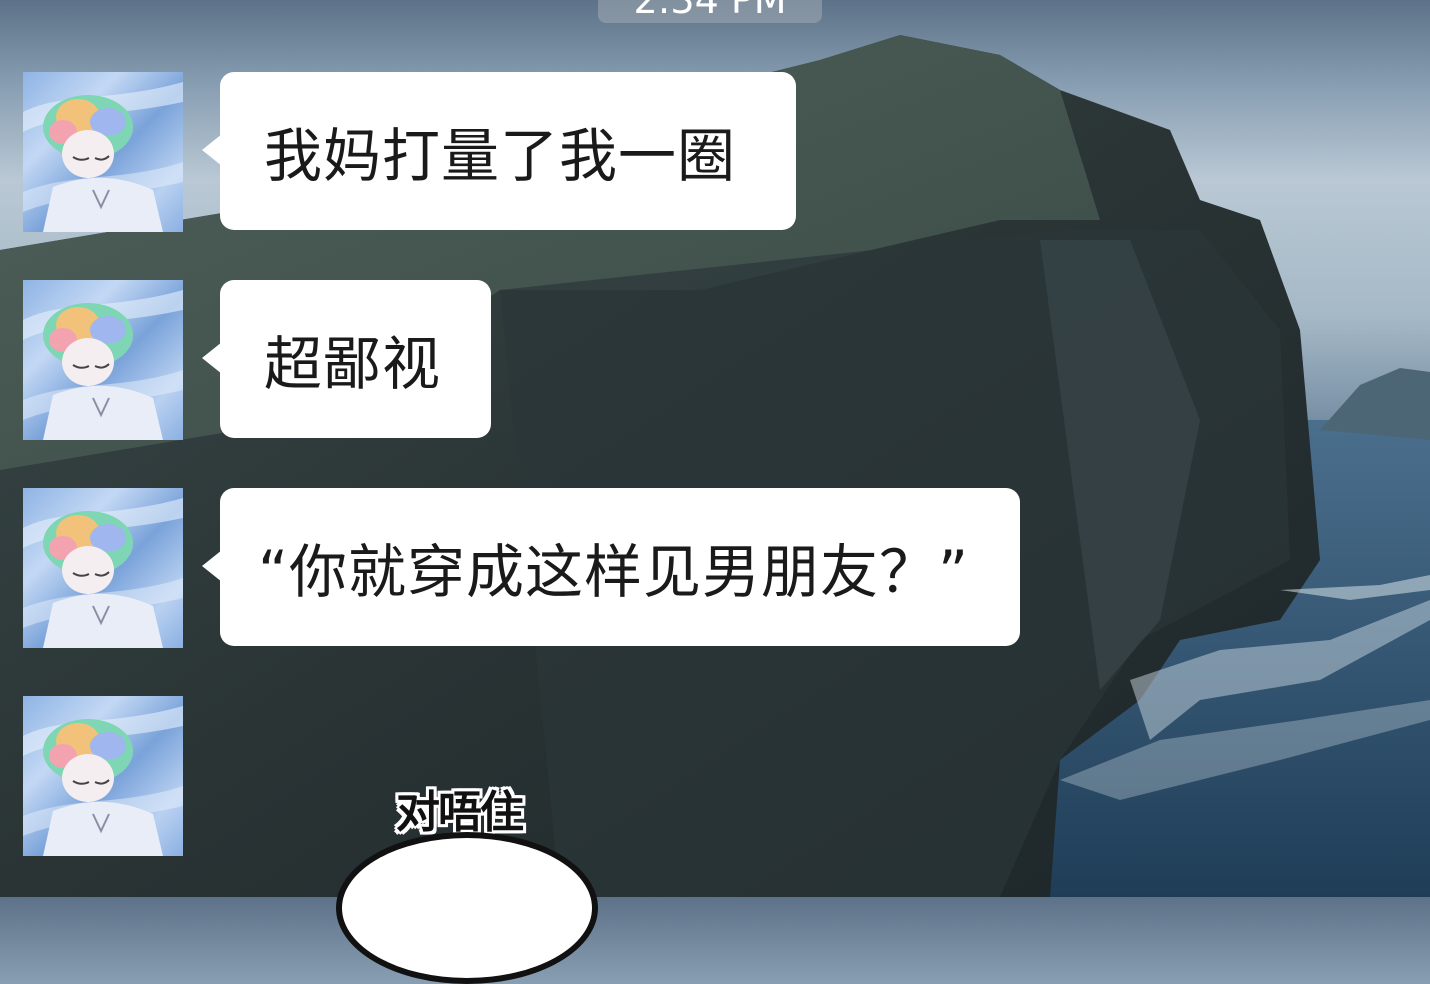 The height and width of the screenshot is (984, 1430). I want to click on timestamp-text: 2:34 PM, so click(710, 11).